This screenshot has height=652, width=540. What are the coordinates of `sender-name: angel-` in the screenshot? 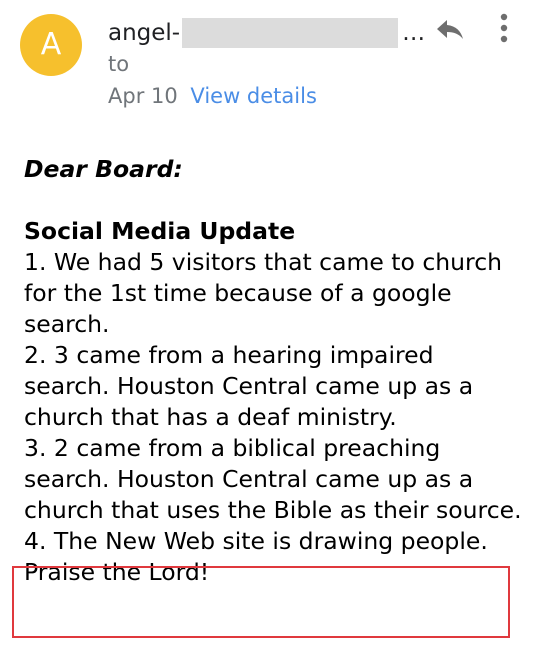 It's located at (144, 33).